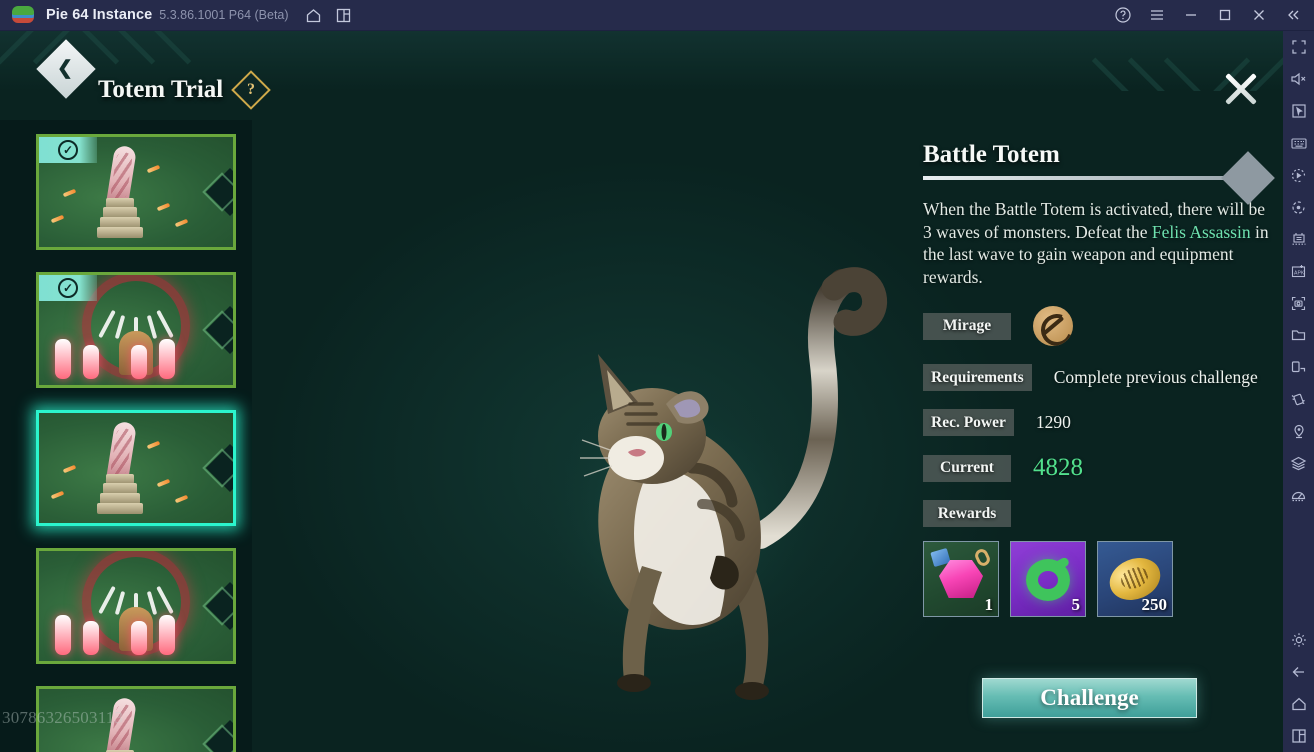 The height and width of the screenshot is (752, 1314). Describe the element at coordinates (1298, 47) in the screenshot. I see `fullscreen-icon` at that location.